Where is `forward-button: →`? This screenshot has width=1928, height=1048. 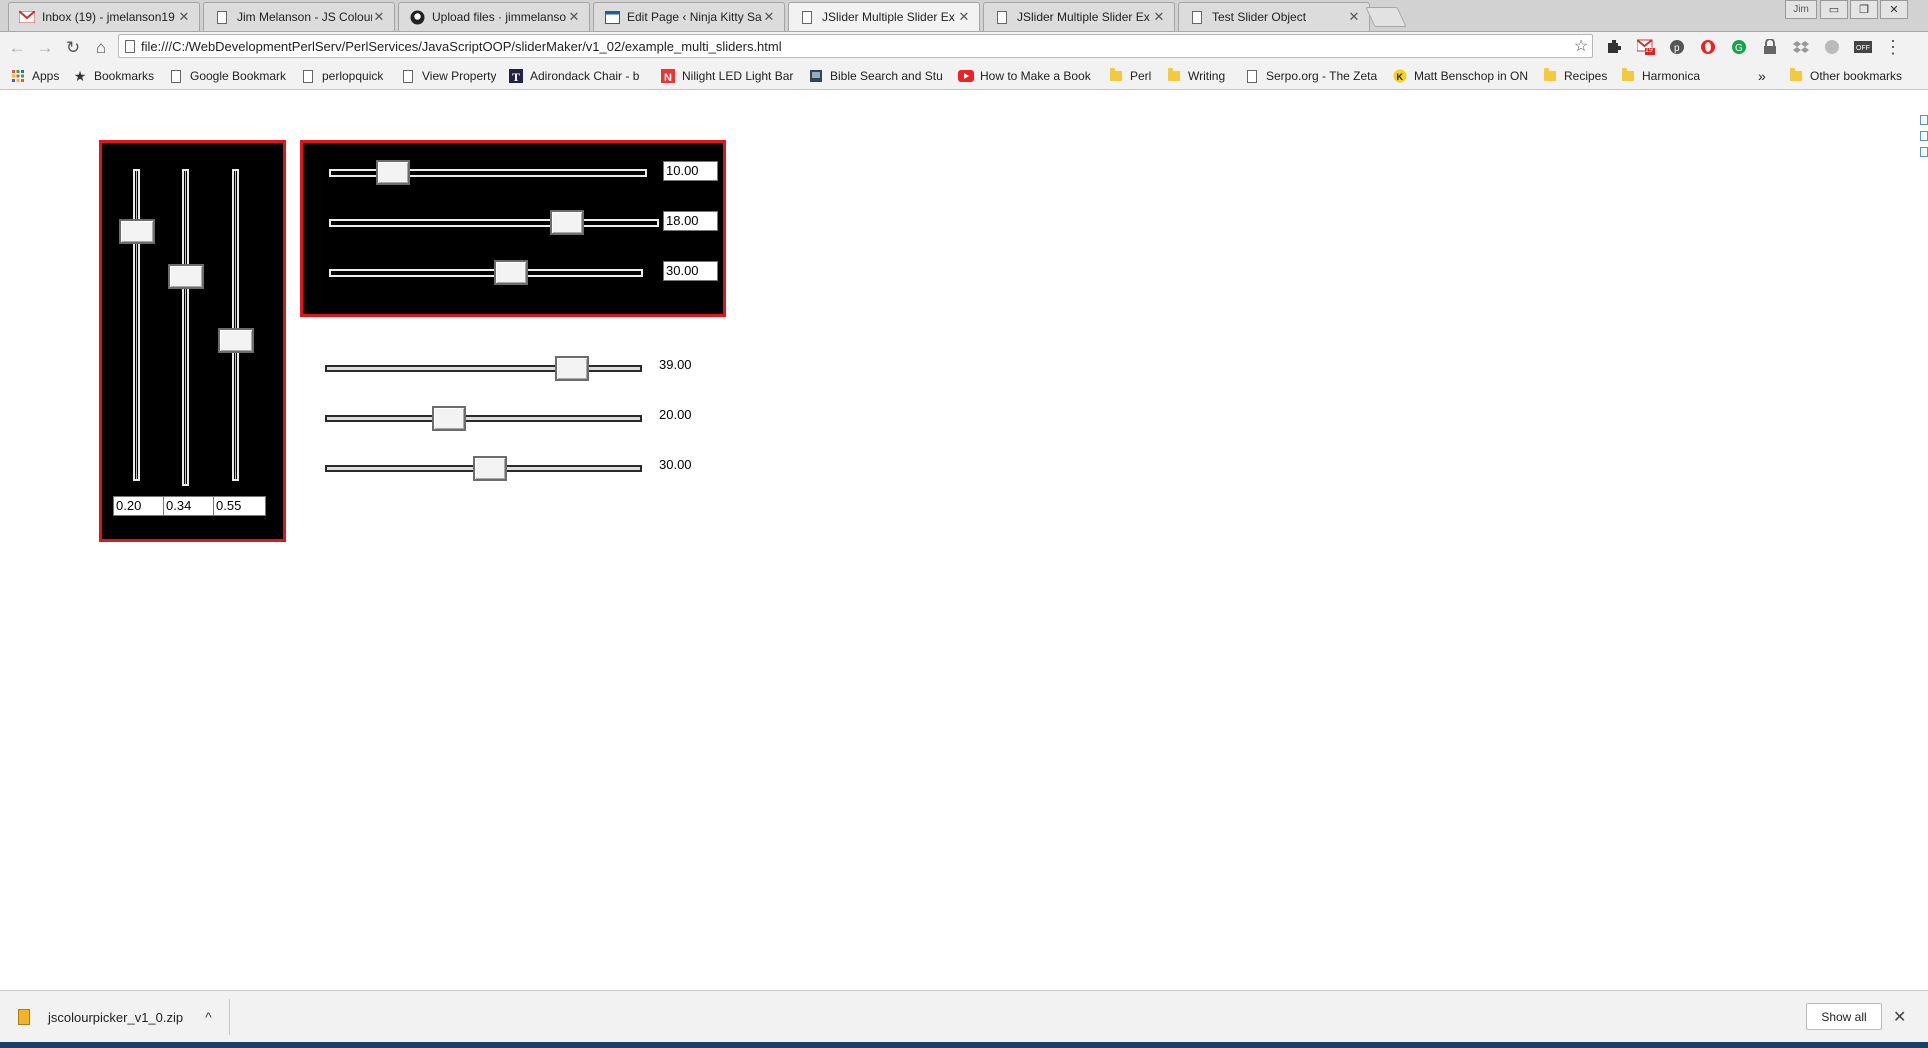
forward-button: → is located at coordinates (45, 48).